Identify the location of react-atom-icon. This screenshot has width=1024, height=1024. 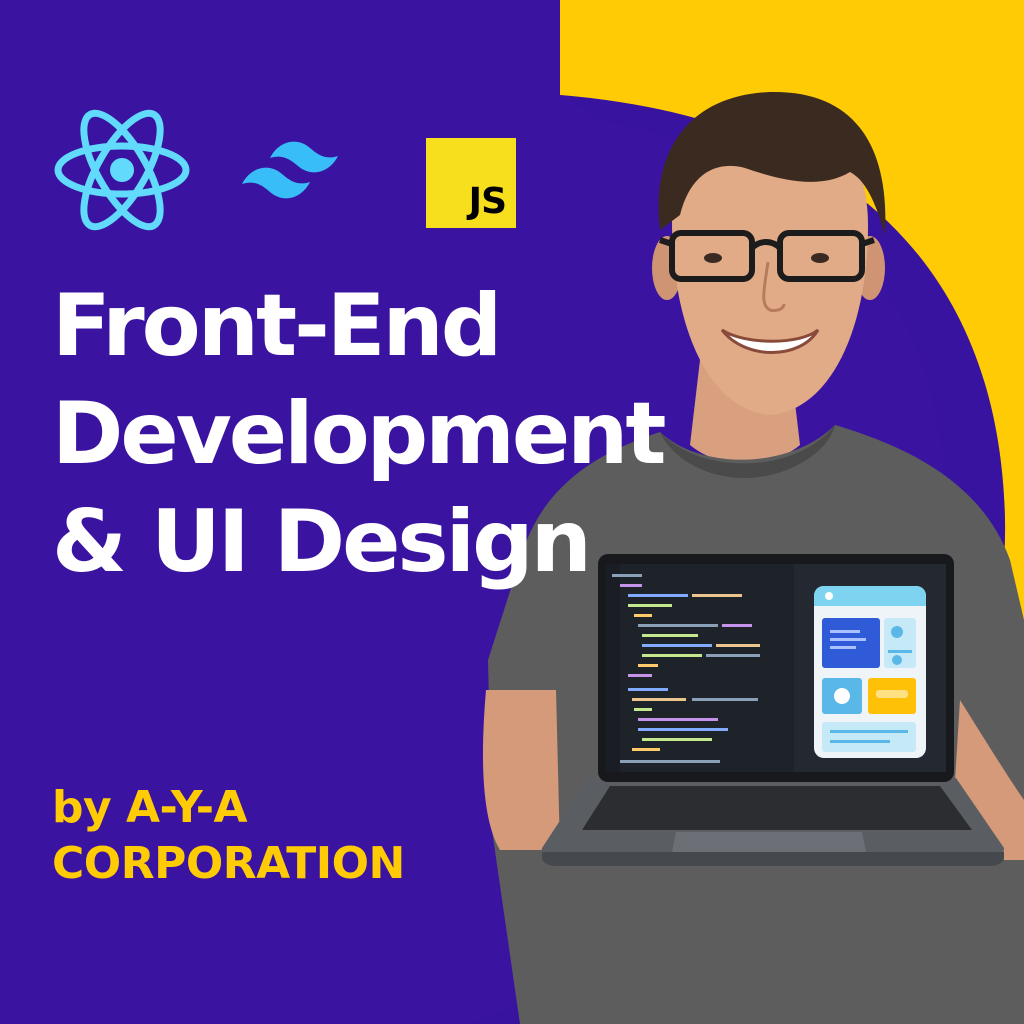
(122, 170).